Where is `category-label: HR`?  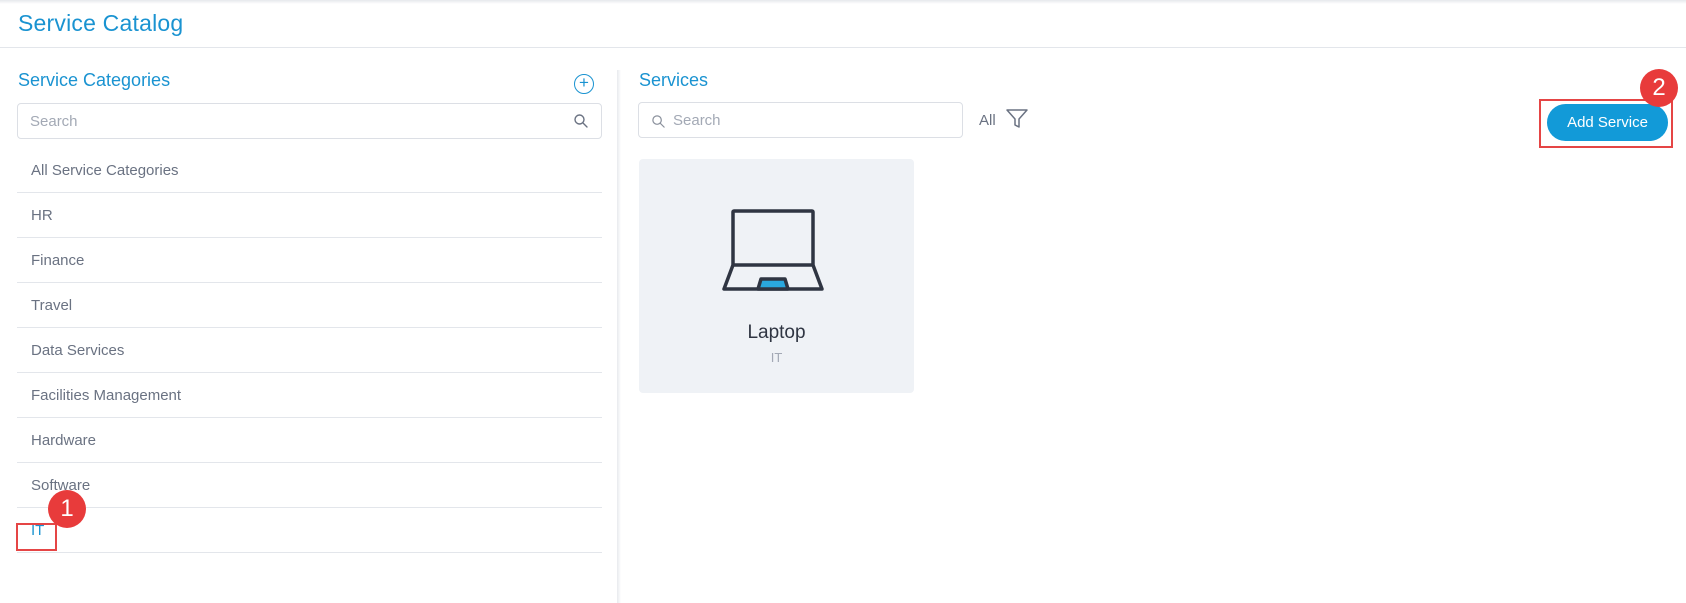
category-label: HR is located at coordinates (42, 215).